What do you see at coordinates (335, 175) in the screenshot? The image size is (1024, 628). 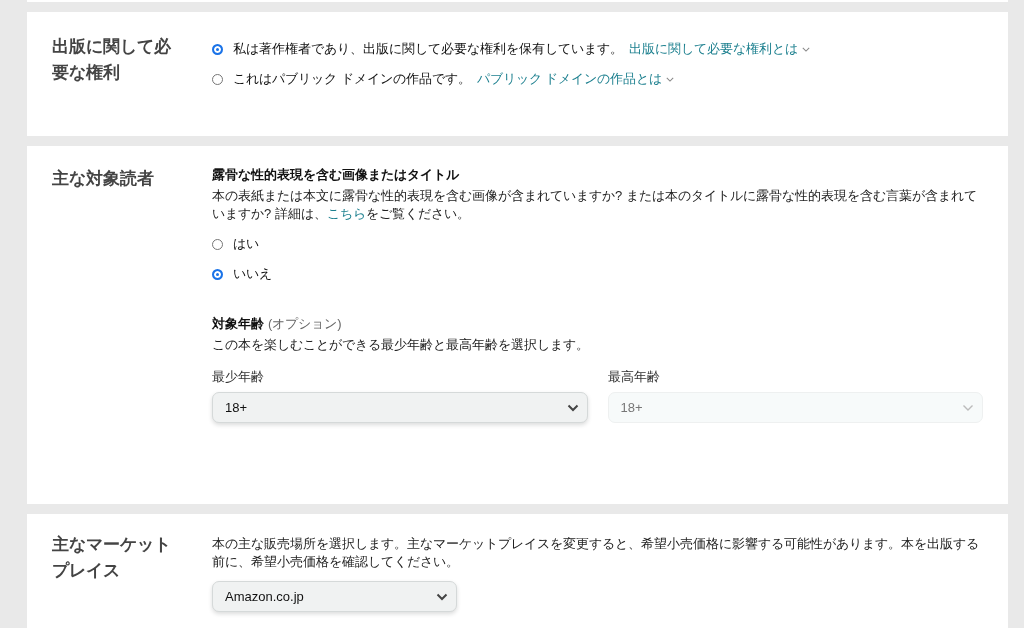 I see `field-title: 露骨な性的表現を含む画像またはタイトル` at bounding box center [335, 175].